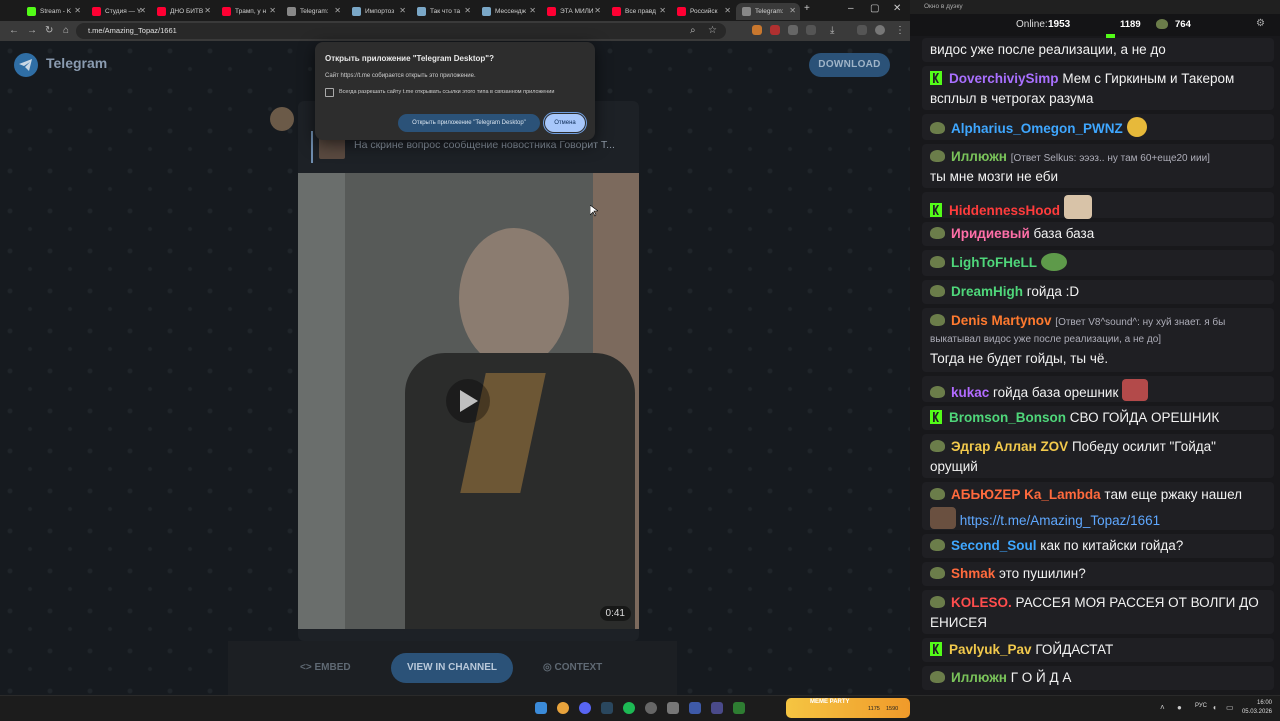 The height and width of the screenshot is (721, 1280). What do you see at coordinates (1037, 128) in the screenshot?
I see `username: Alpharius_Omegon_PWNZ` at bounding box center [1037, 128].